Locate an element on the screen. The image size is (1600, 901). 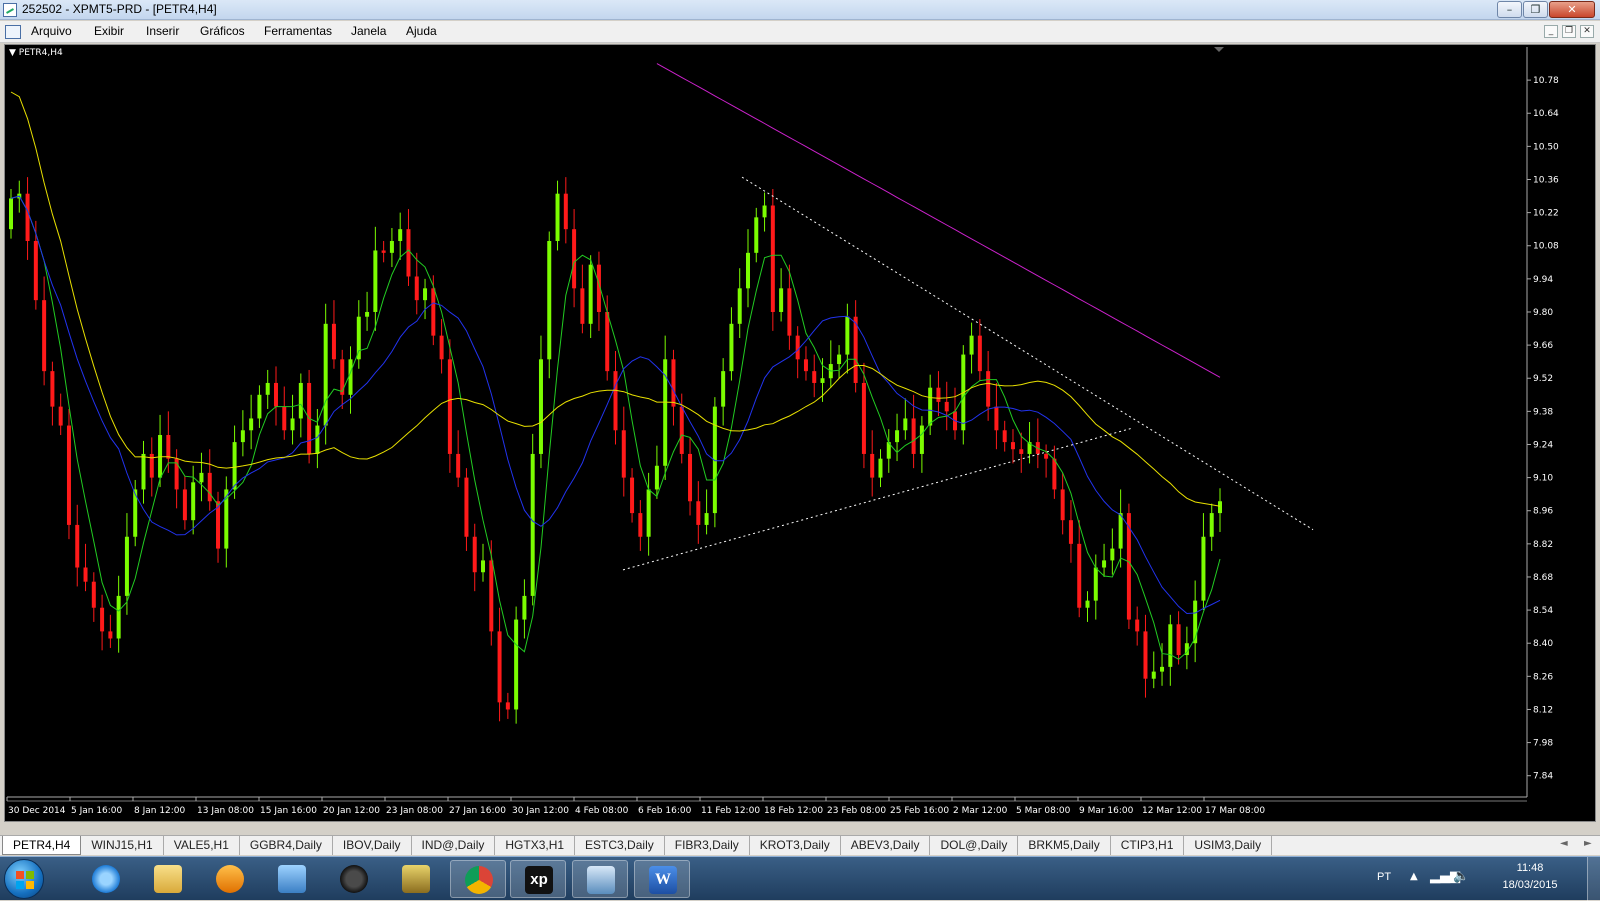
menu-exibir: Exibir is located at coordinates (109, 31).